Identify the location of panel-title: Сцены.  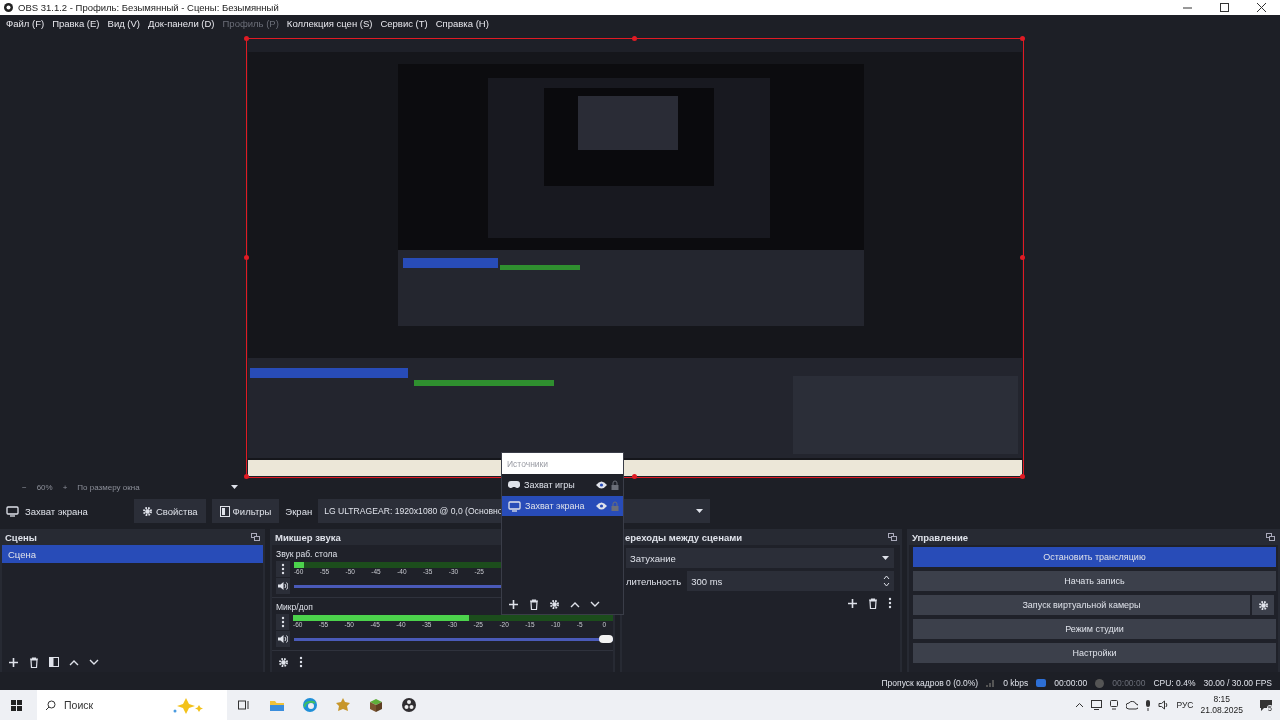
(21, 537).